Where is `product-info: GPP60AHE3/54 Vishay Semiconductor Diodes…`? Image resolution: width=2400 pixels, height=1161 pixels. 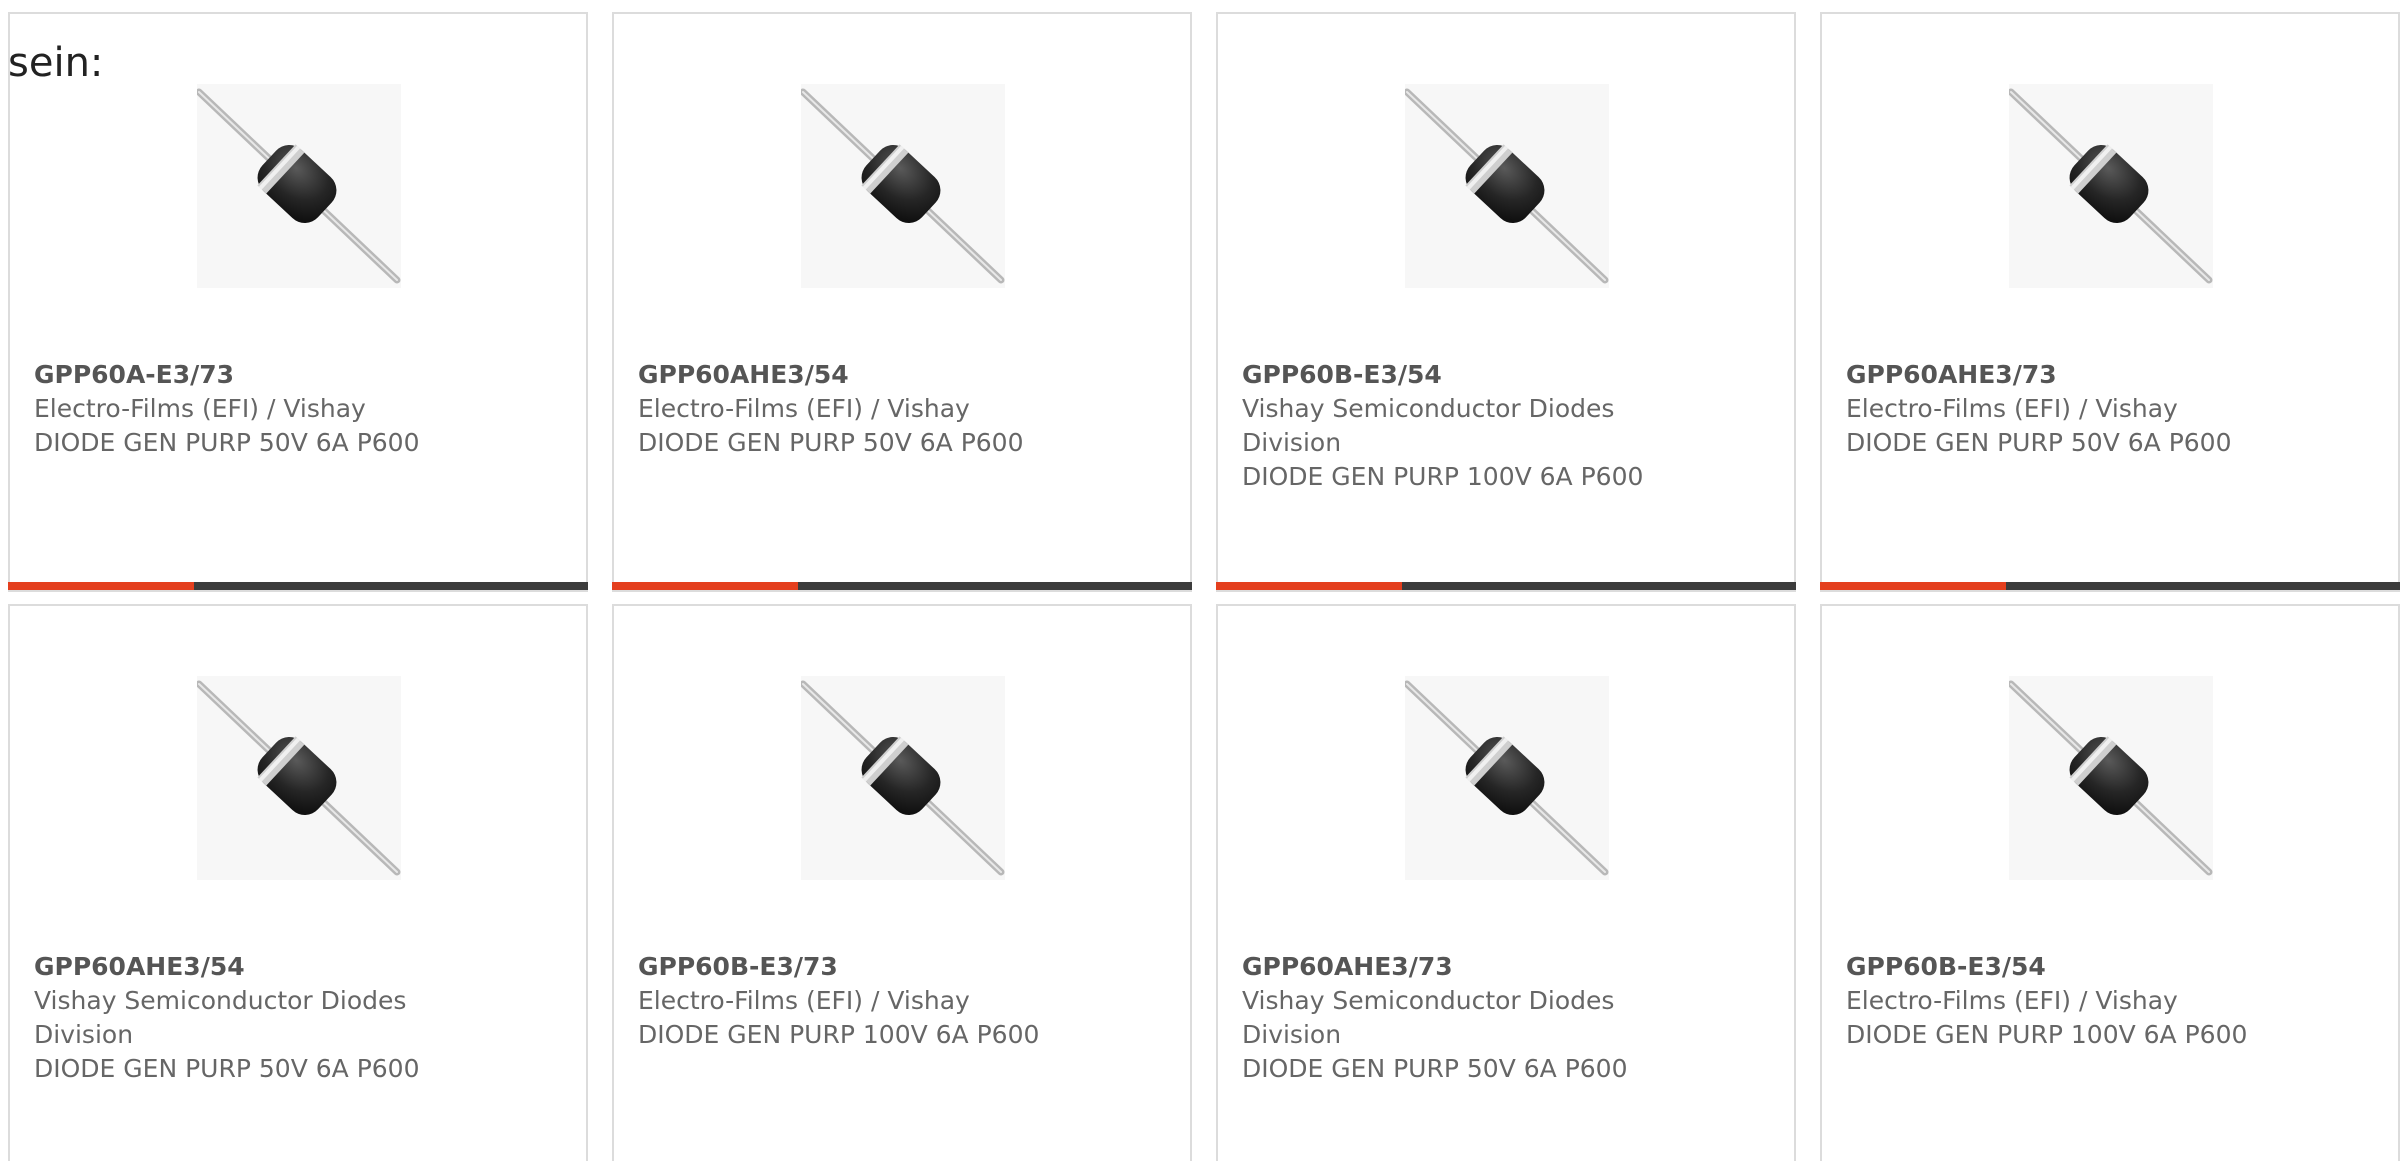
product-info: GPP60AHE3/54 Vishay Semiconductor Diodes… is located at coordinates (298, 1018).